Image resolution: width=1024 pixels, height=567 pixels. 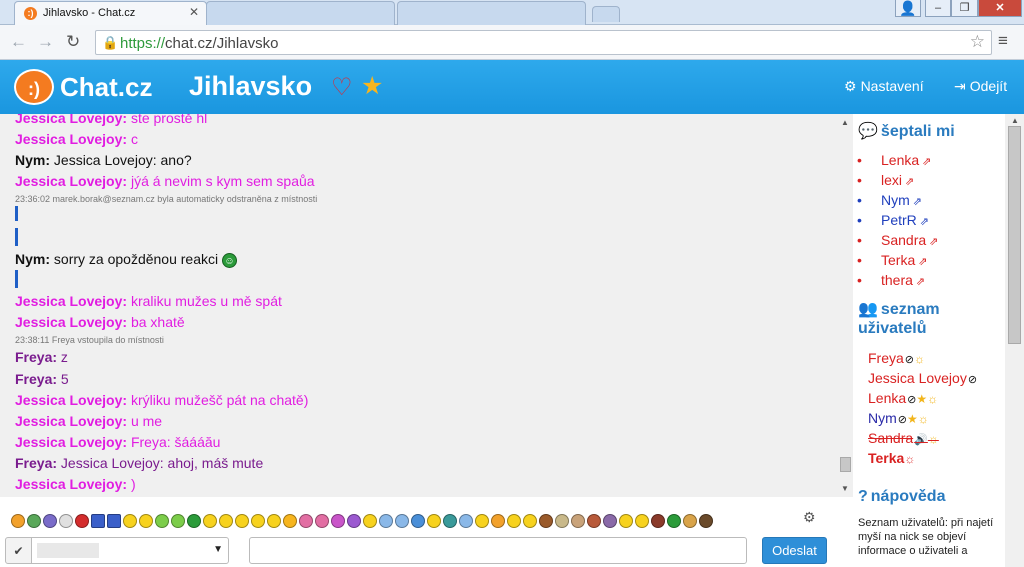 What do you see at coordinates (106, 87) in the screenshot?
I see `logo-text: Chat.cz` at bounding box center [106, 87].